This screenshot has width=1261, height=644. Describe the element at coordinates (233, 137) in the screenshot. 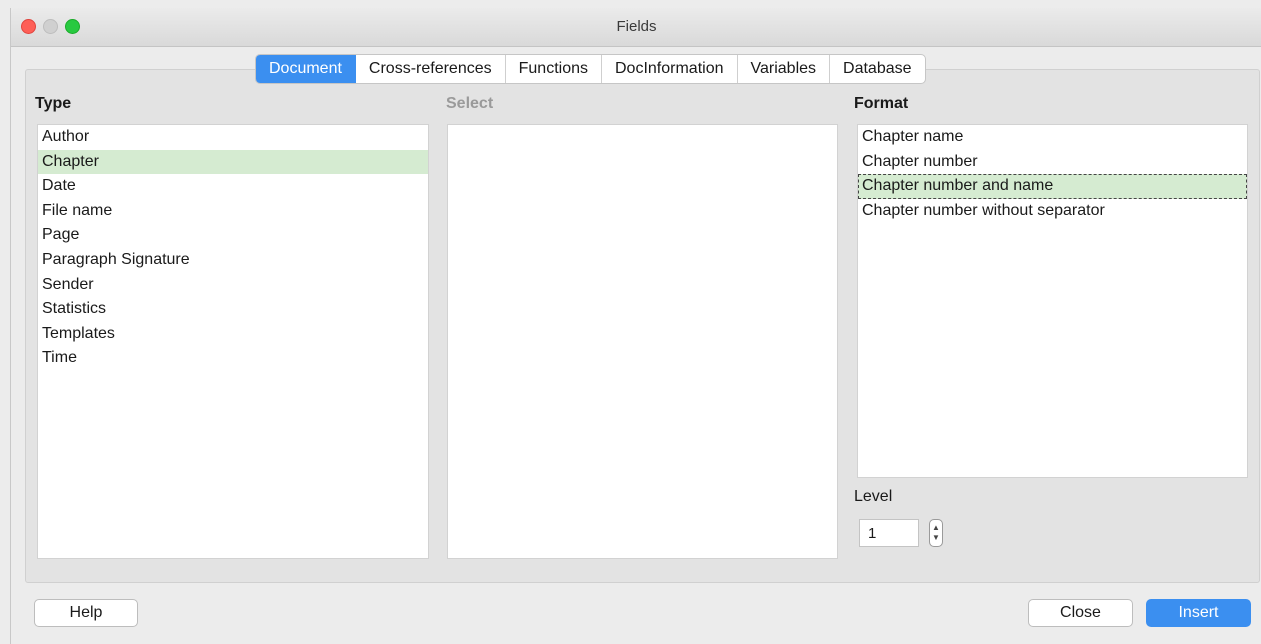

I see `list-item: Author` at that location.